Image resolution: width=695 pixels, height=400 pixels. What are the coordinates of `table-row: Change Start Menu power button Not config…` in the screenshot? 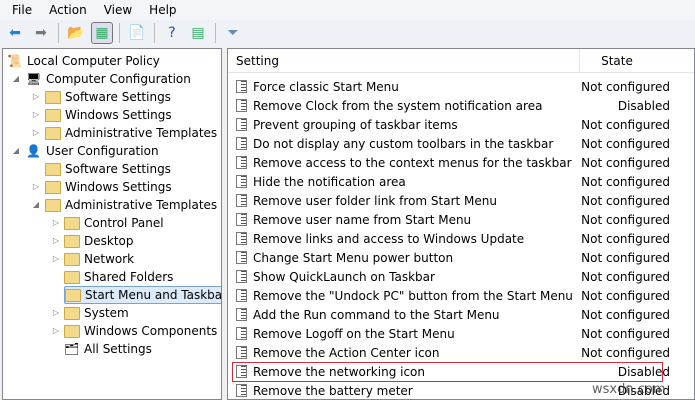 It's located at (461, 257).